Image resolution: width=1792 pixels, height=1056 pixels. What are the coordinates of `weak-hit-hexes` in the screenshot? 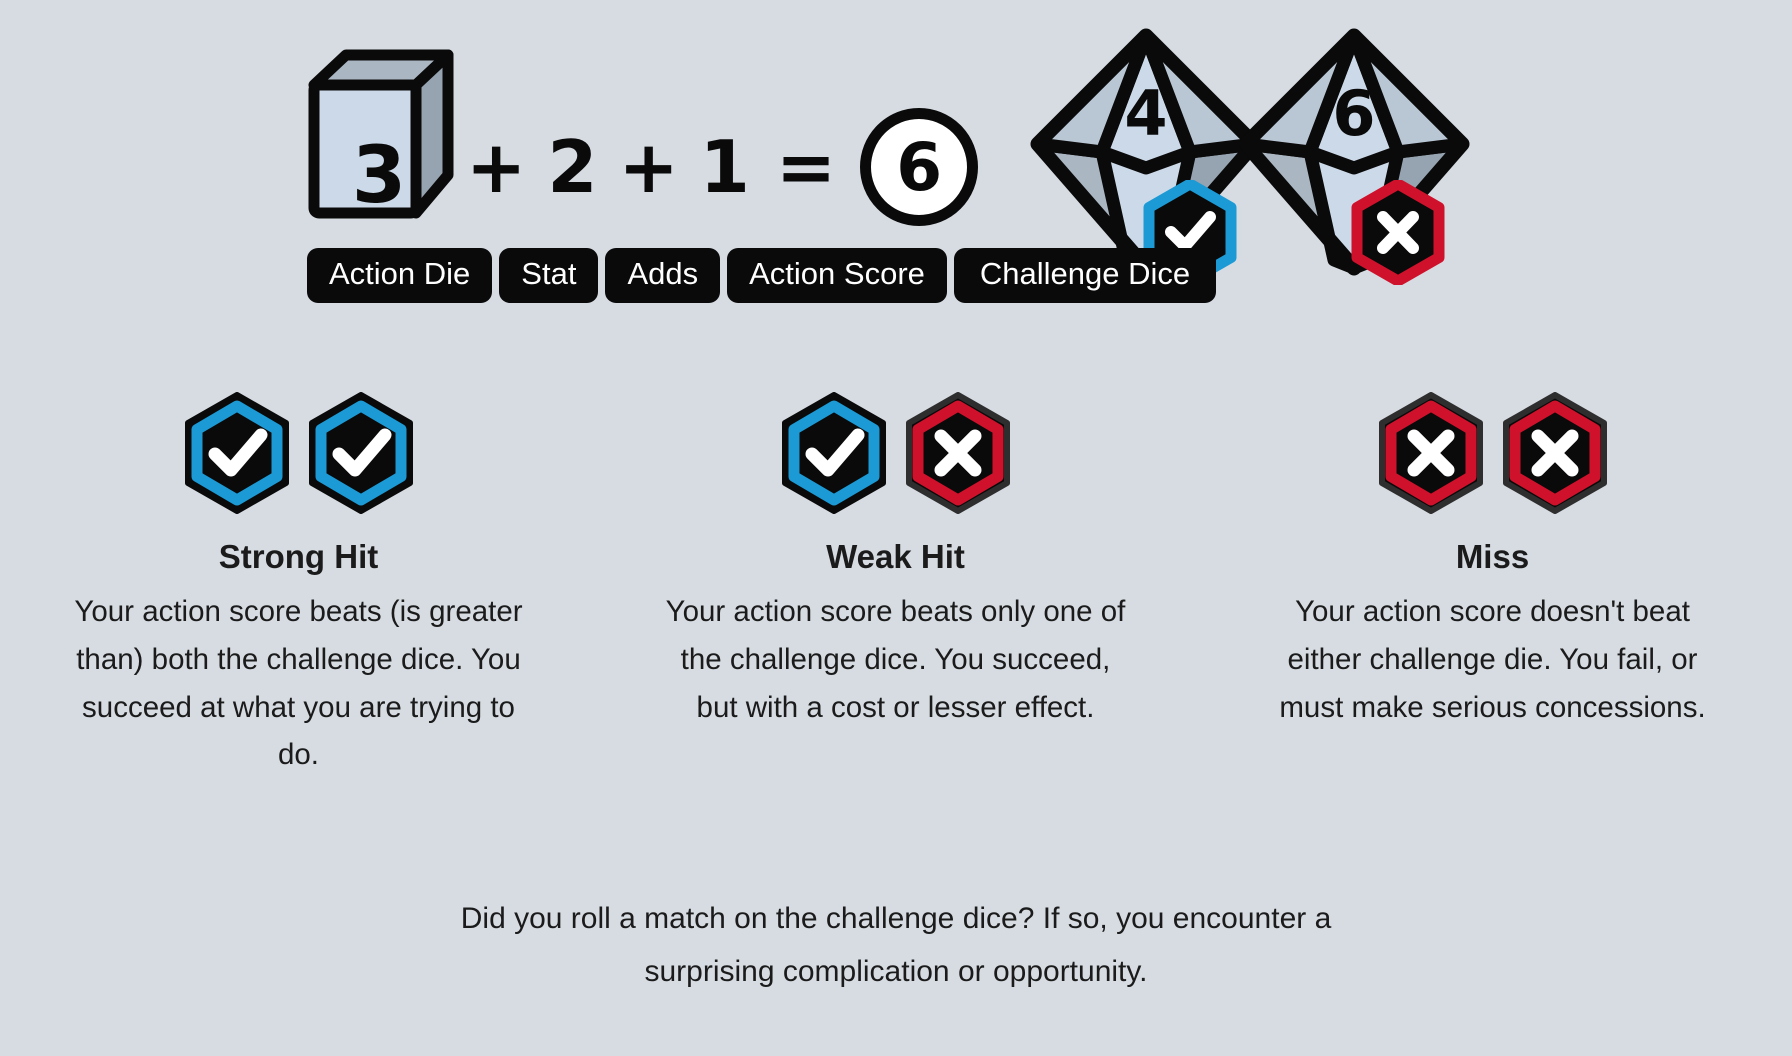 It's located at (896, 453).